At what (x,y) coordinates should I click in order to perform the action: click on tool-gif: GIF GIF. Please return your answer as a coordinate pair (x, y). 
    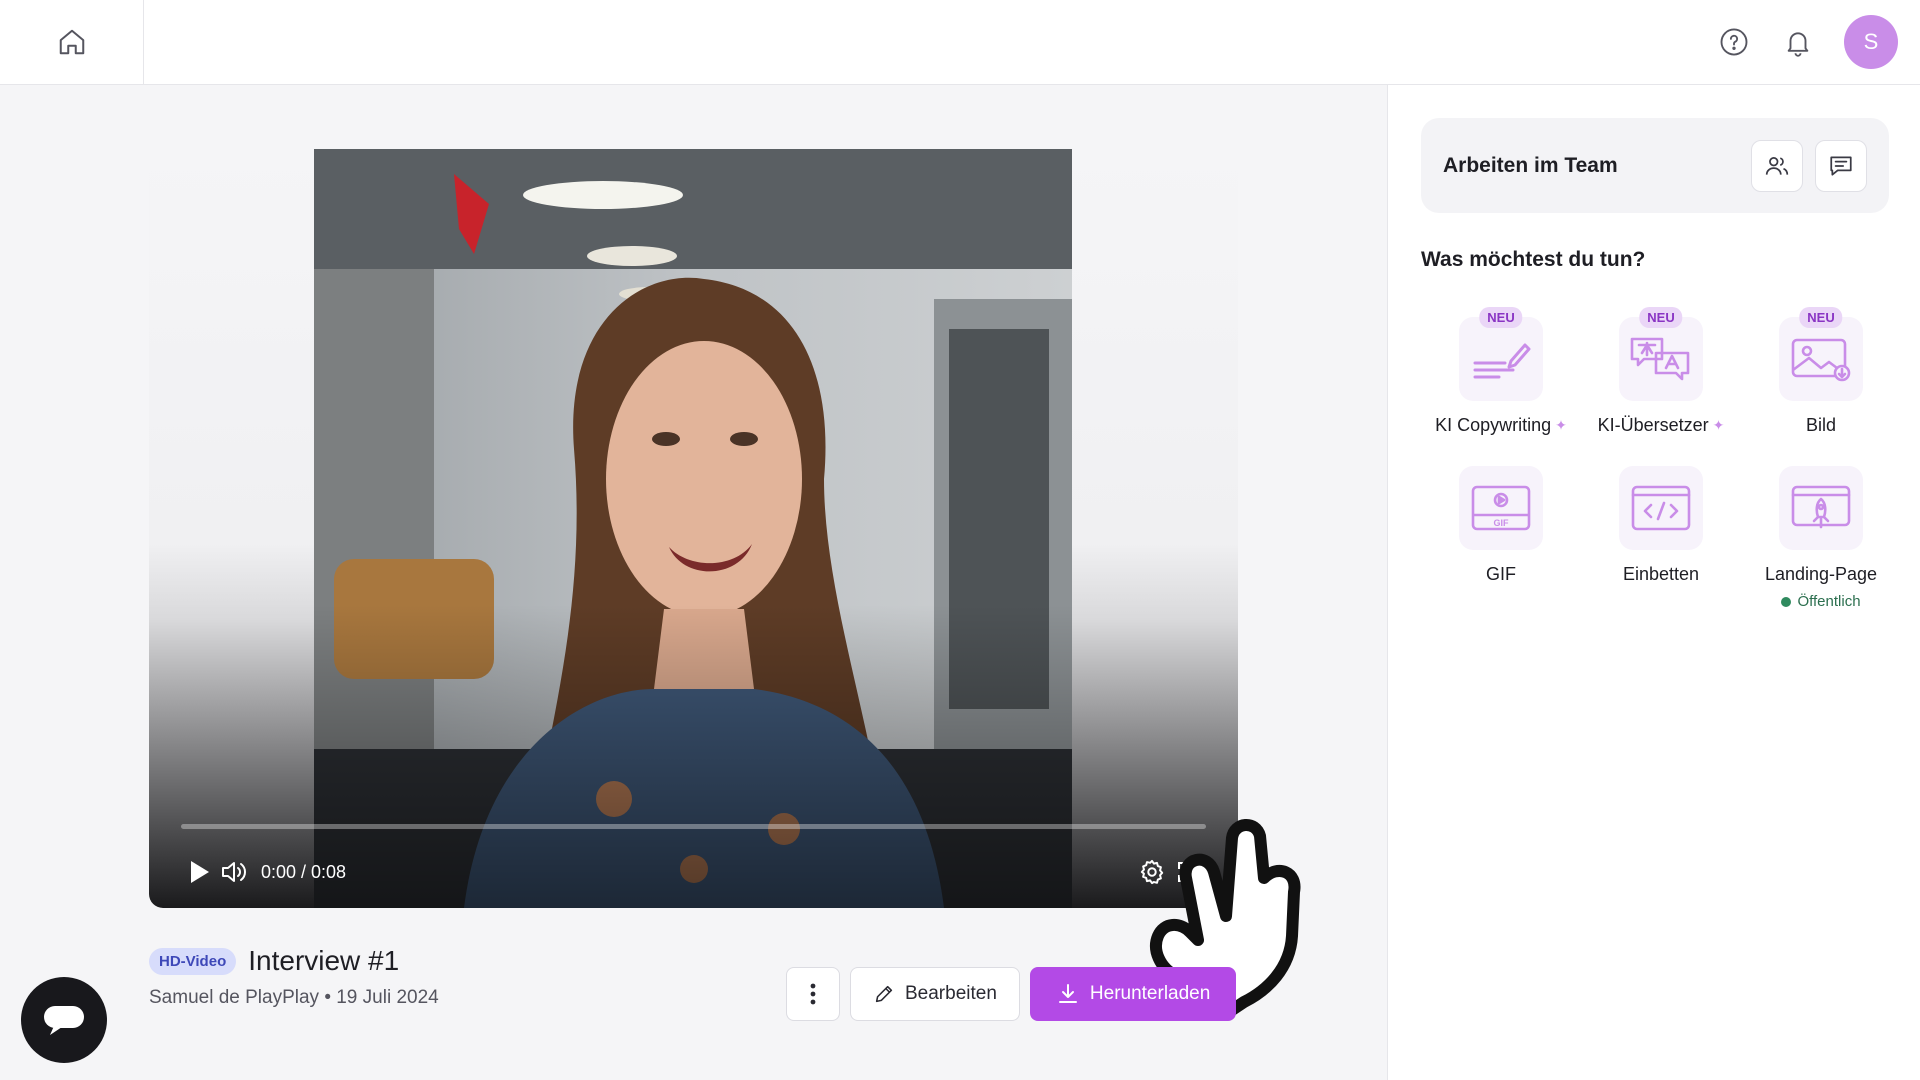
    Looking at the image, I should click on (1501, 538).